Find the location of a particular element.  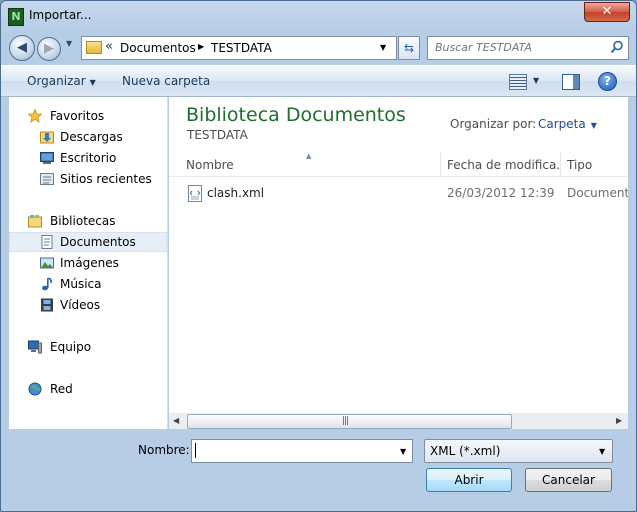

file-name-combobox: ▼ is located at coordinates (302, 451).